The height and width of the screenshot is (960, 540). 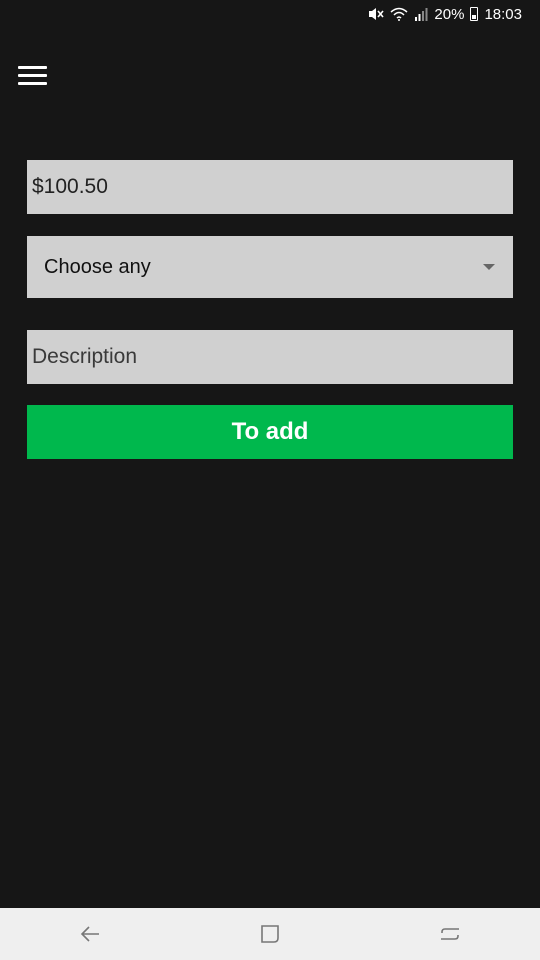 What do you see at coordinates (399, 14) in the screenshot?
I see `wifi-icon` at bounding box center [399, 14].